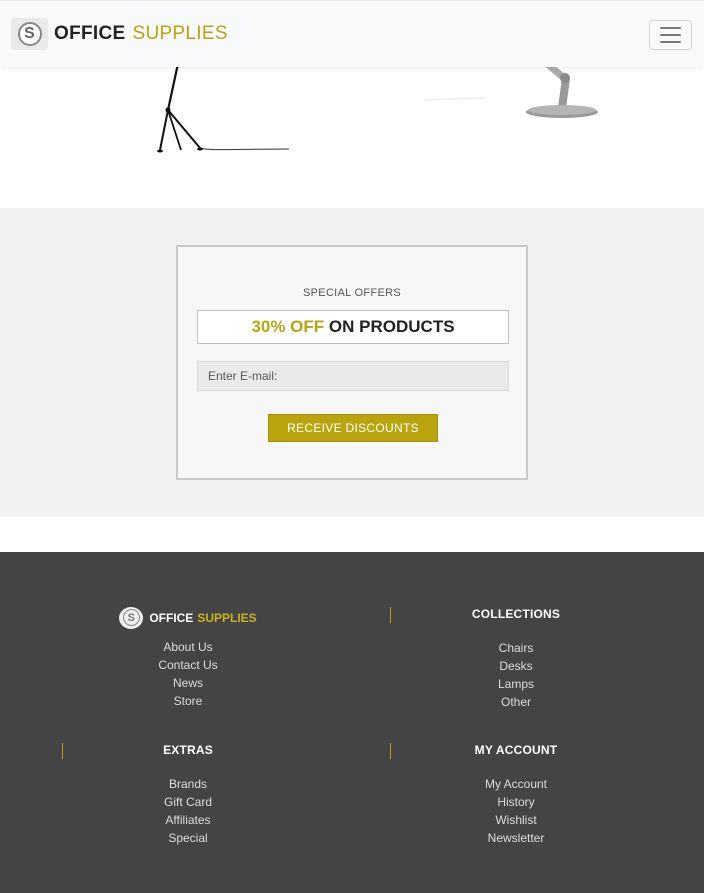  Describe the element at coordinates (188, 838) in the screenshot. I see `footer-link-special: Special` at that location.